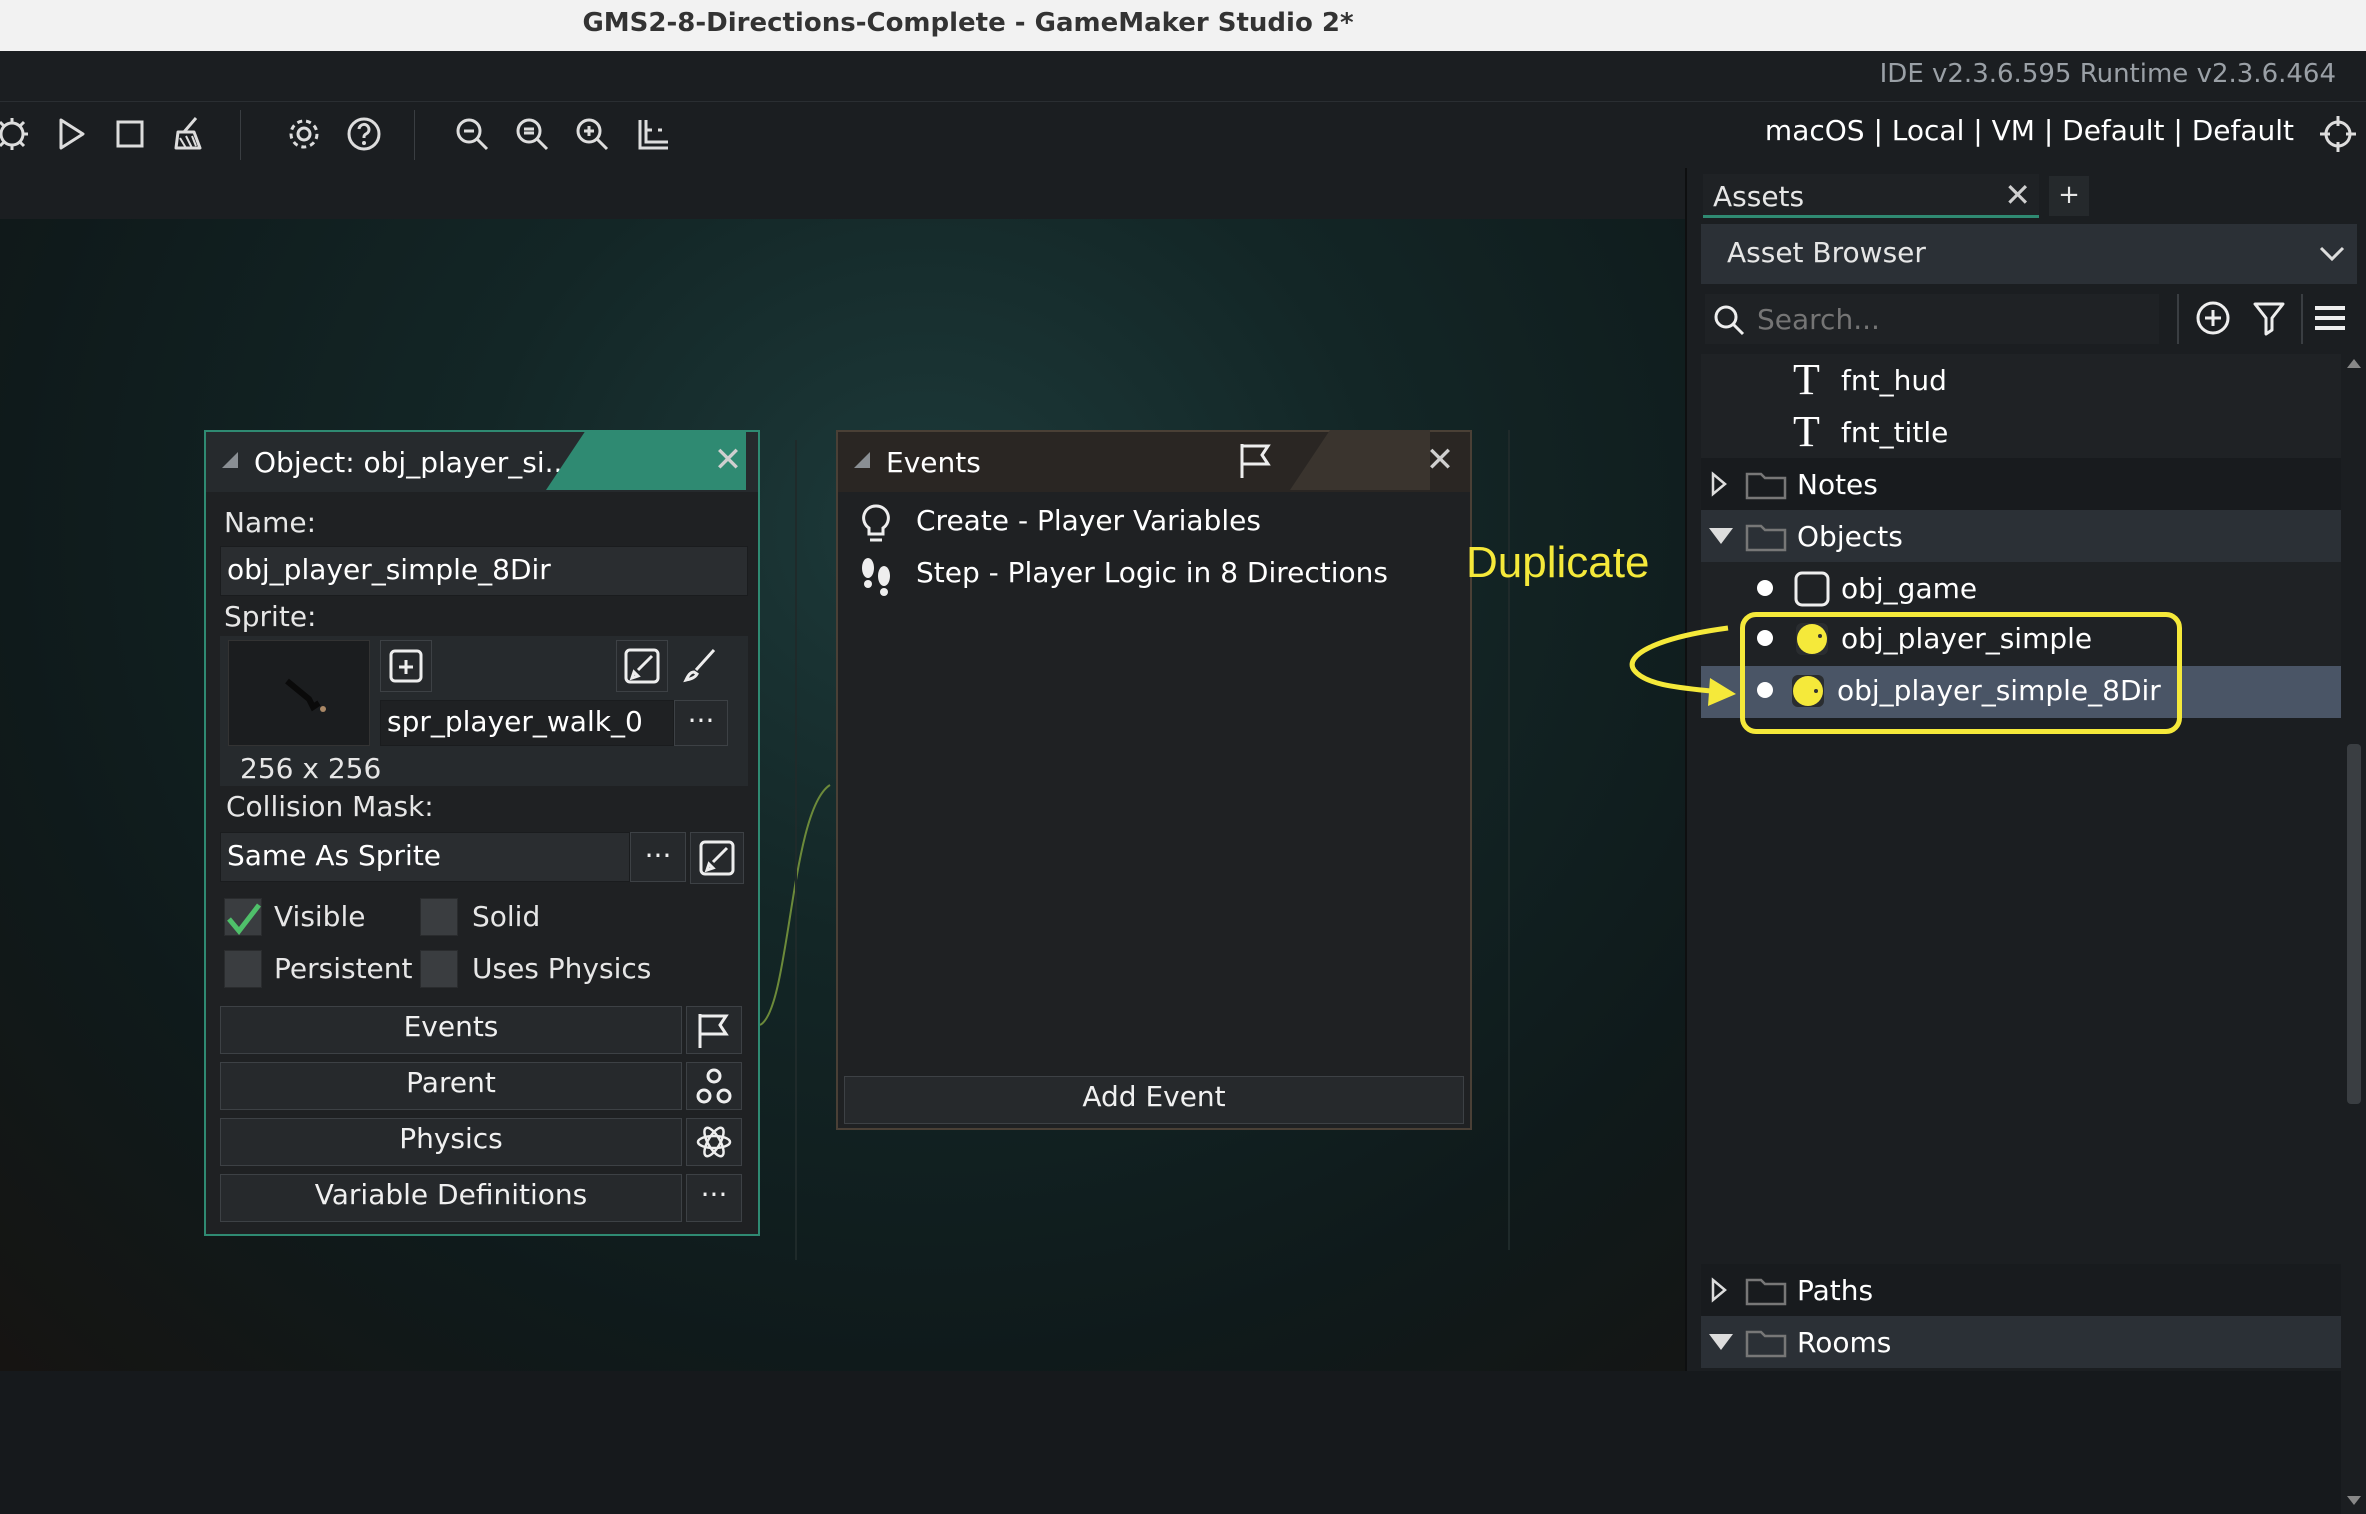 This screenshot has width=2366, height=1514. I want to click on scrollbar-thumb, so click(2354, 924).